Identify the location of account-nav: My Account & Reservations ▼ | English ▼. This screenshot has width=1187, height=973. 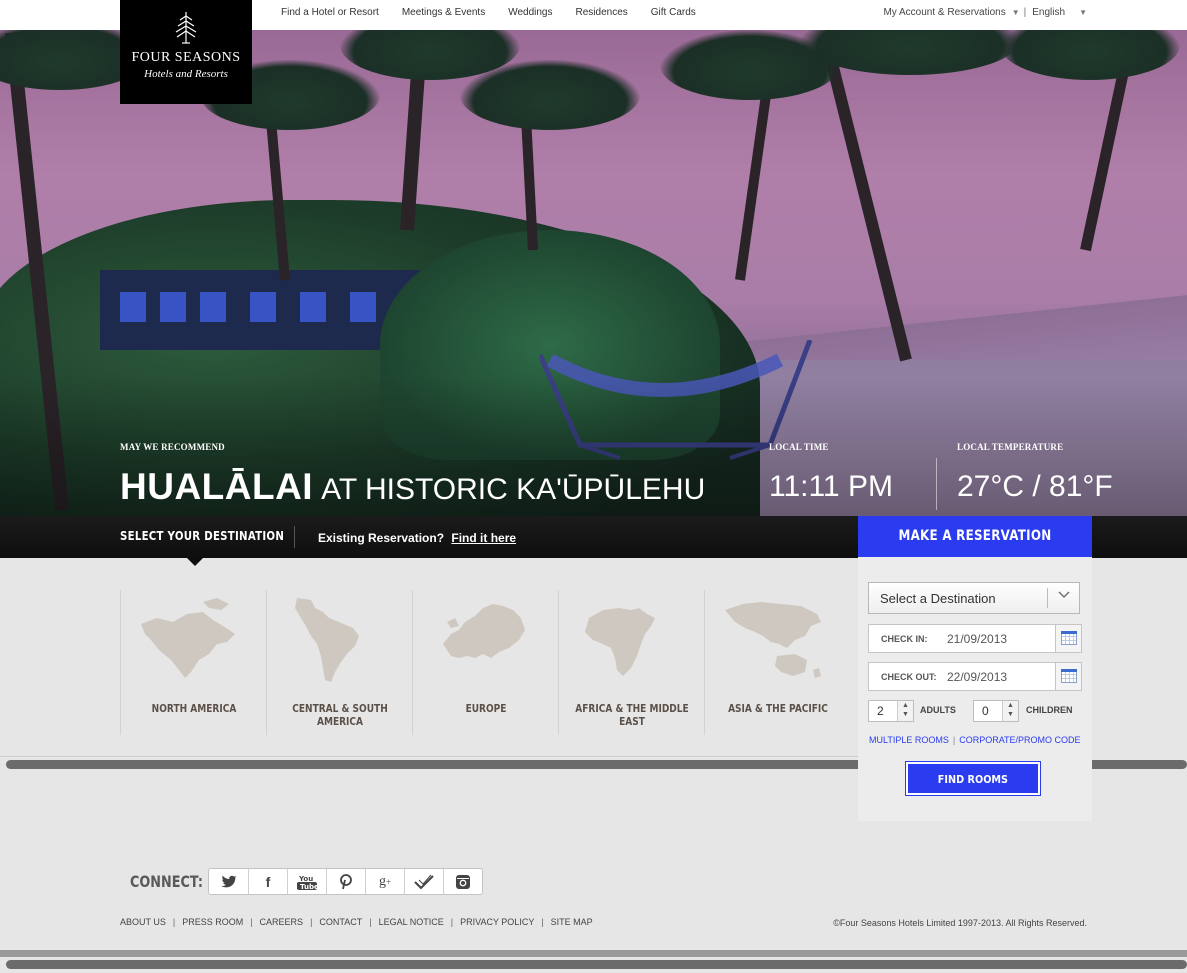
(985, 12).